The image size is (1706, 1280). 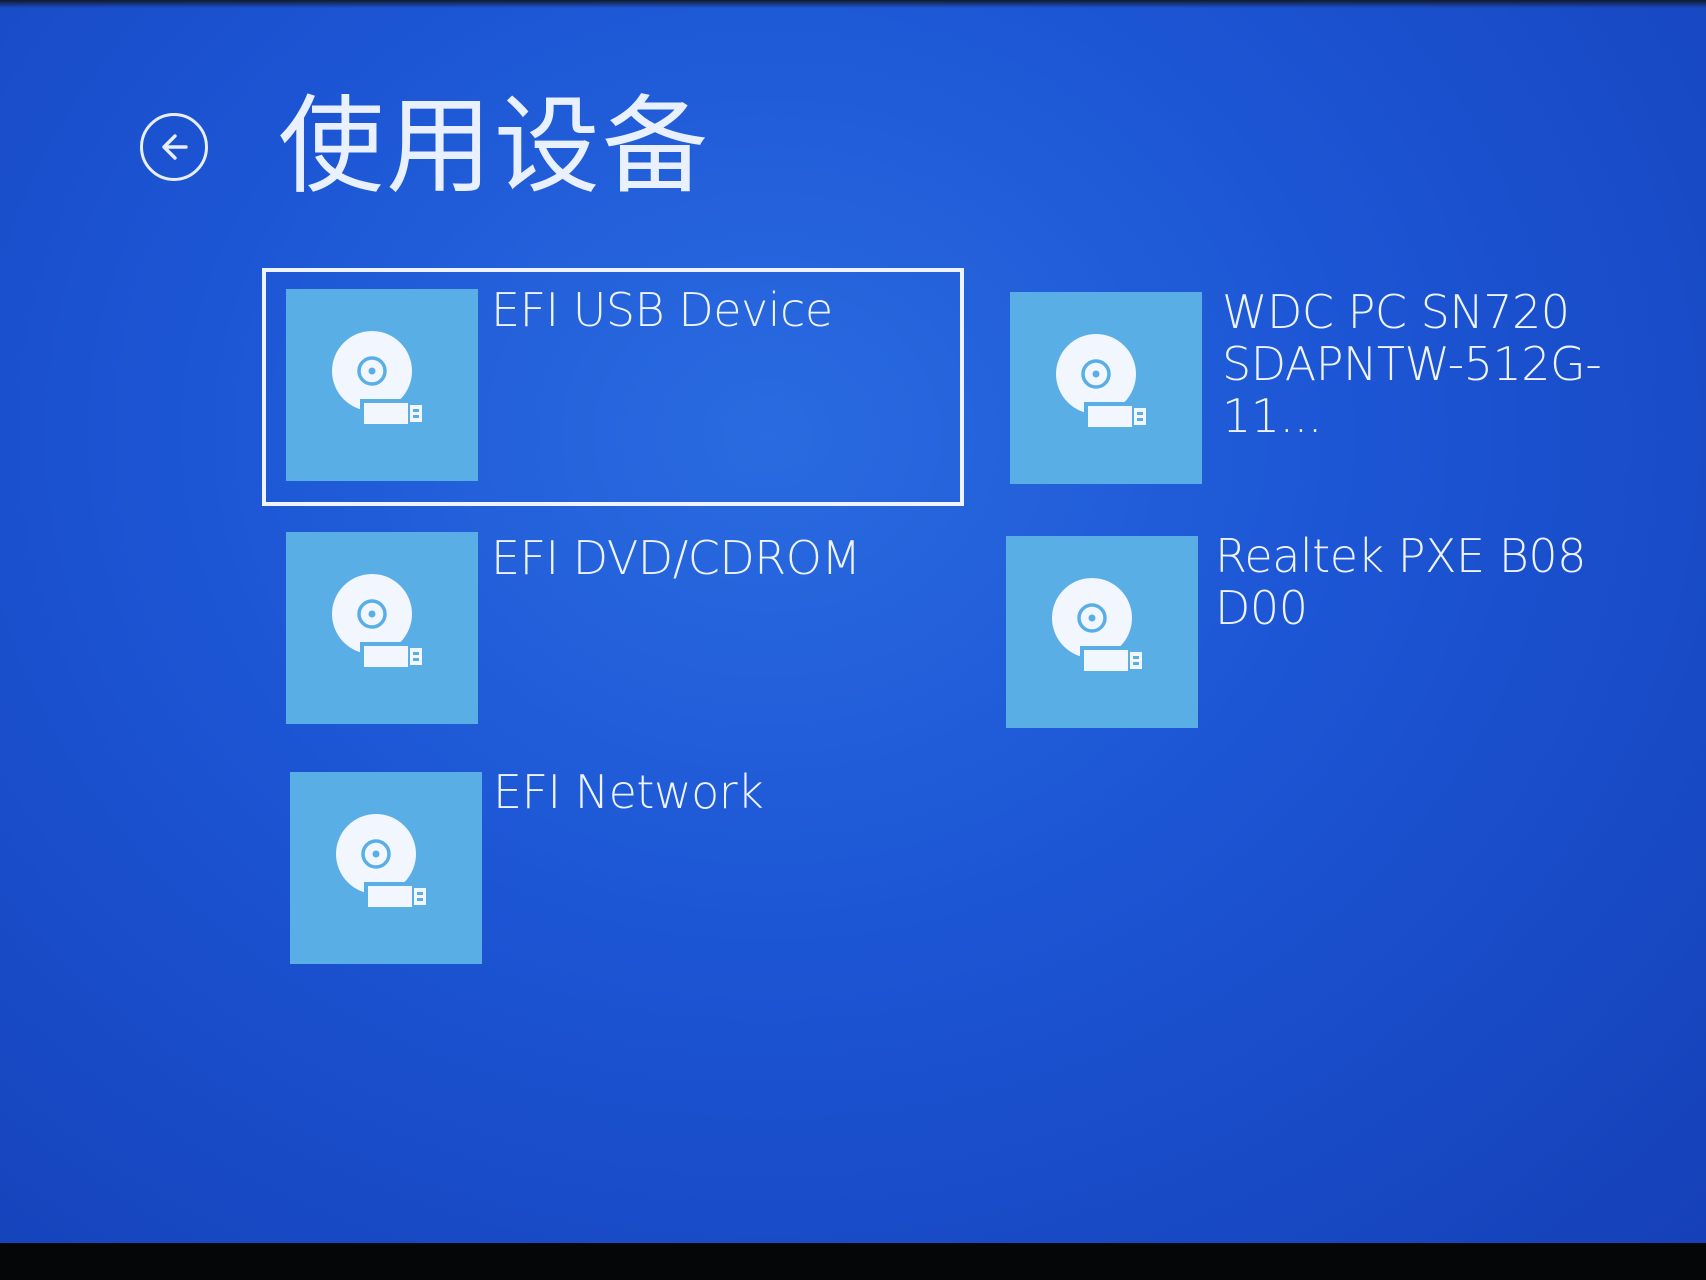 I want to click on monitor-bezel-top, so click(x=853, y=4).